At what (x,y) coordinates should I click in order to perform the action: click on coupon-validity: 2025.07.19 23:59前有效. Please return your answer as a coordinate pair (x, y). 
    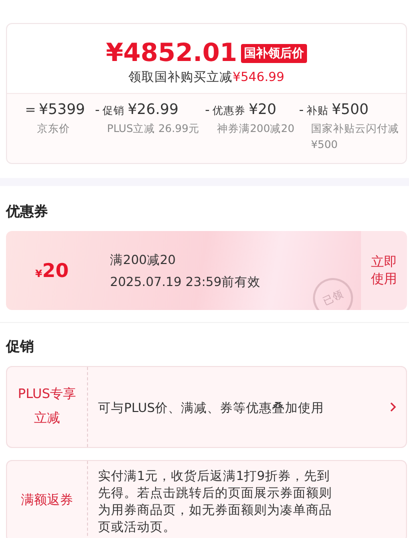
    Looking at the image, I should click on (185, 281).